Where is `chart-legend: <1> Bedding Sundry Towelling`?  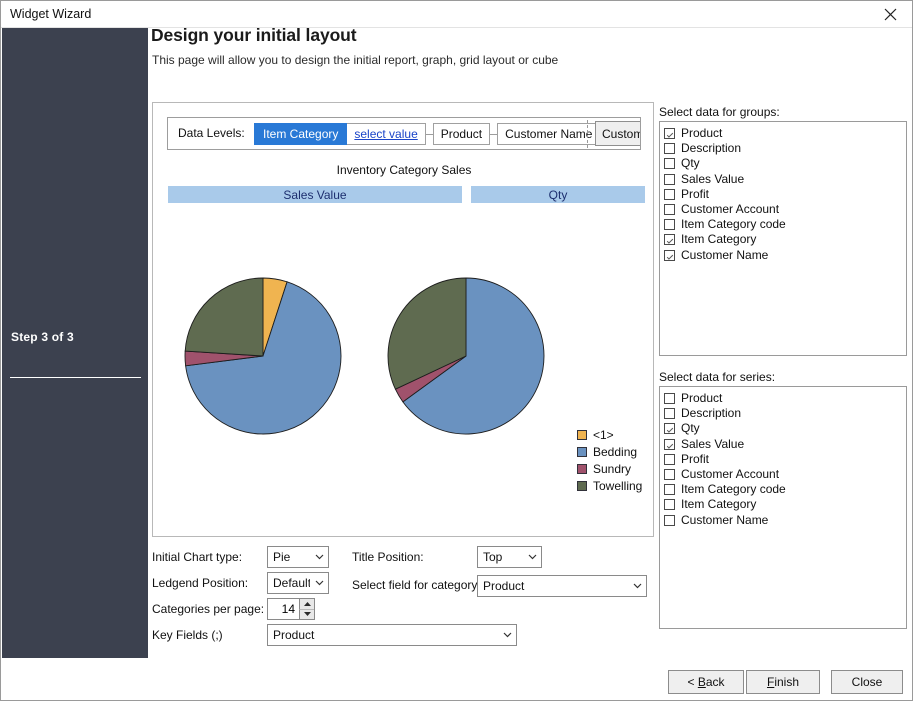 chart-legend: <1> Bedding Sundry Towelling is located at coordinates (609, 460).